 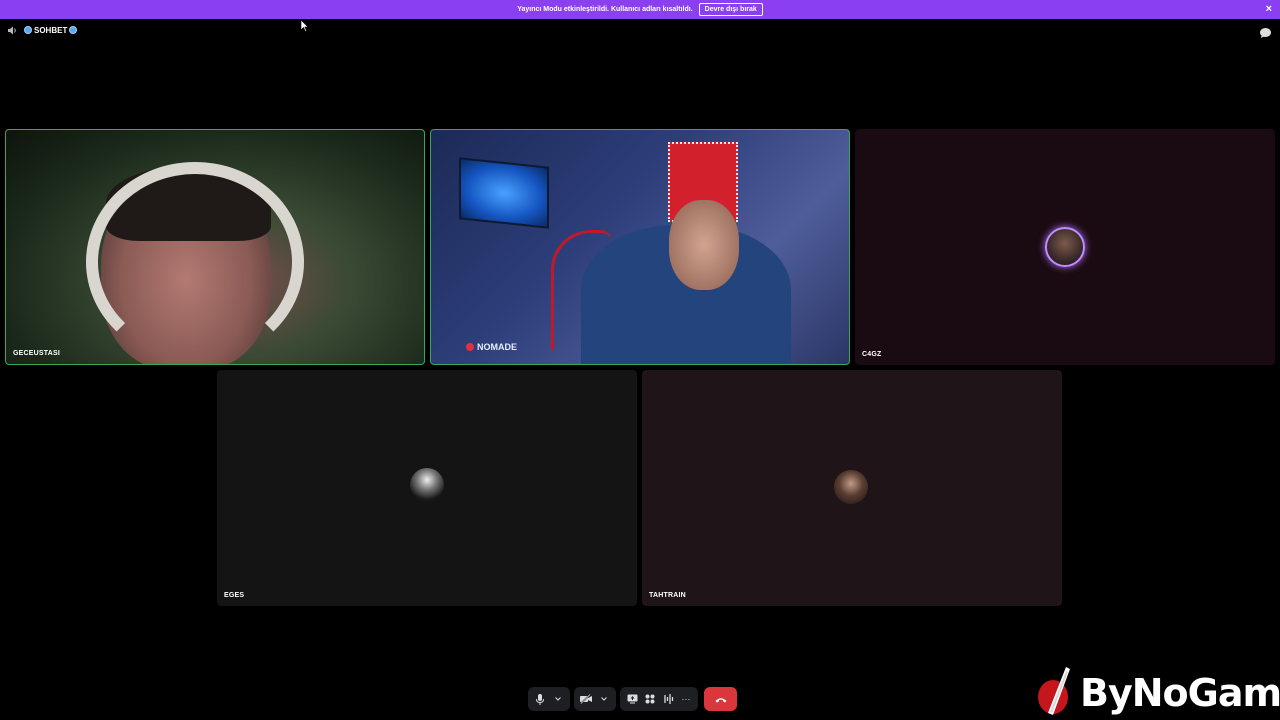 I want to click on watermark-text: ByNoGame, so click(x=1180, y=693).